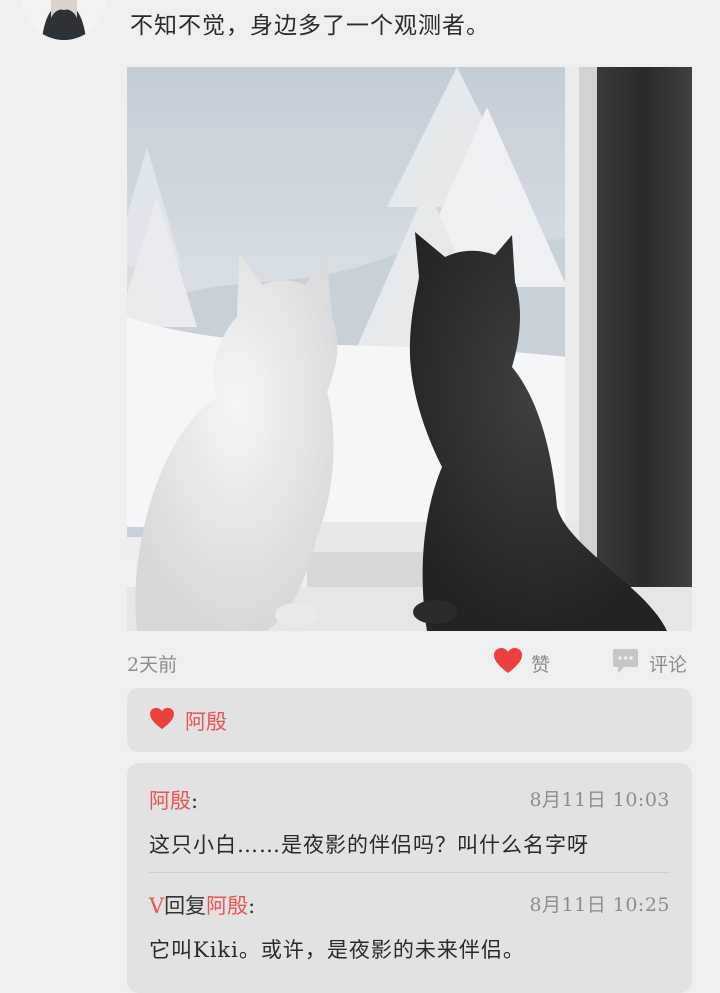 Image resolution: width=720 pixels, height=993 pixels. What do you see at coordinates (599, 905) in the screenshot?
I see `comment-date: 8月11日 10:25` at bounding box center [599, 905].